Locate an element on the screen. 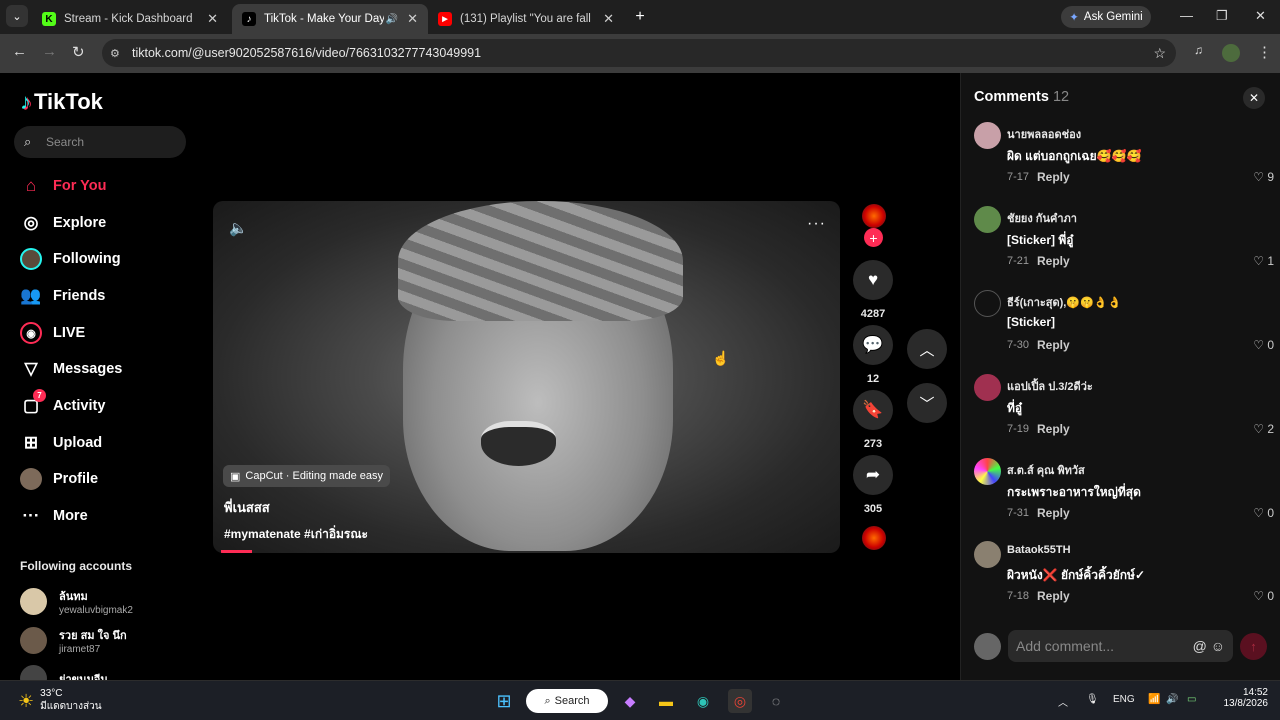  share-button: ➦ 305 is located at coordinates (873, 485).